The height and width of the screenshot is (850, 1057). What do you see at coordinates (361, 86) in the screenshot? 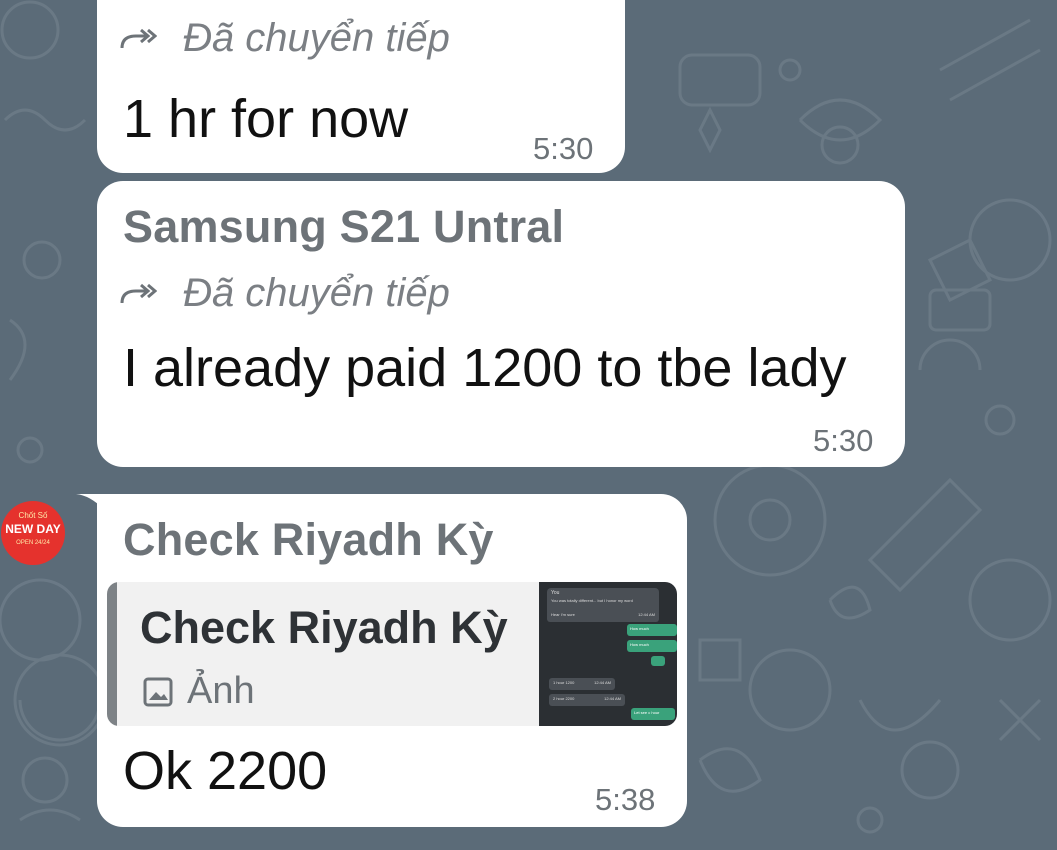
I see `message-bubble-1: Đã chuyển tiếp 1 hr for now 5:30` at bounding box center [361, 86].